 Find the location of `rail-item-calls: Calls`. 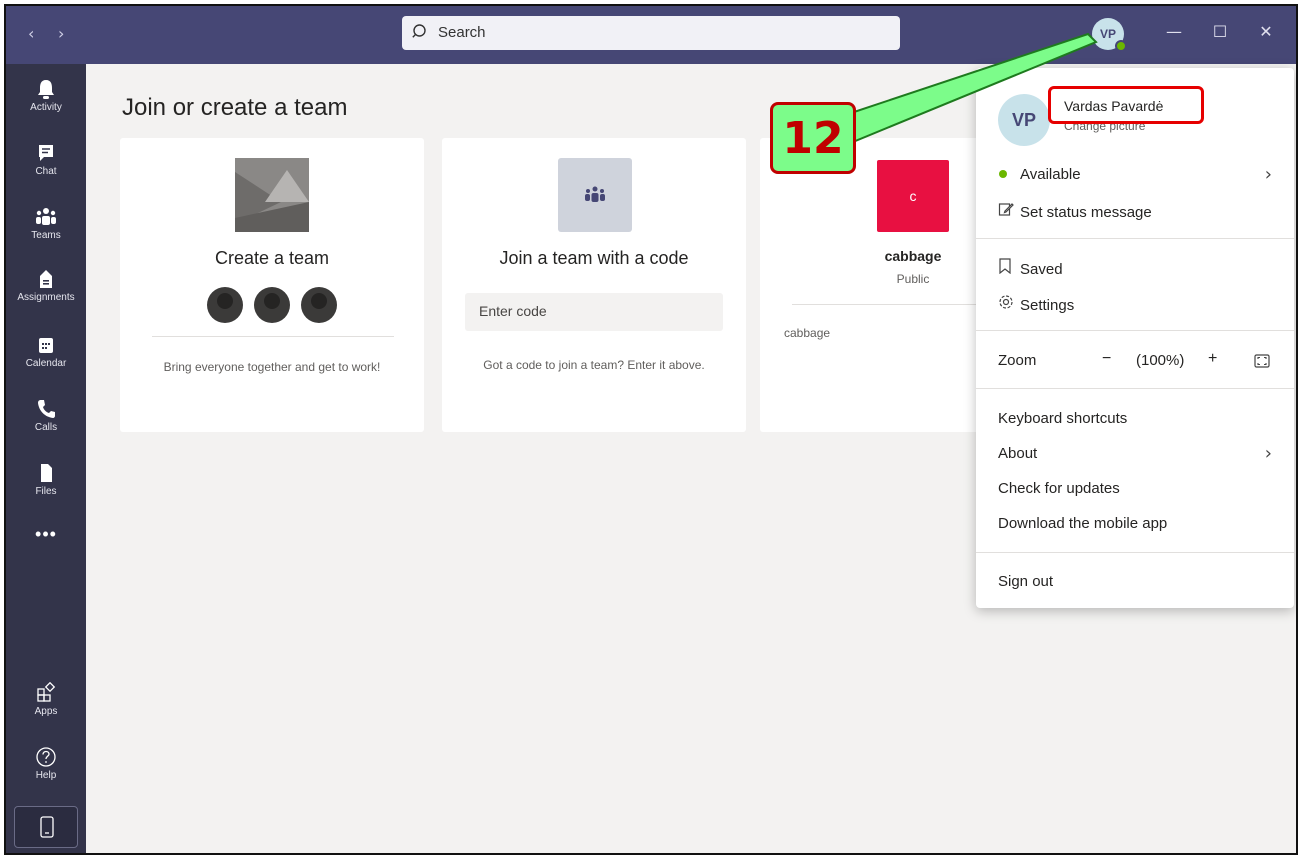

rail-item-calls: Calls is located at coordinates (46, 428).